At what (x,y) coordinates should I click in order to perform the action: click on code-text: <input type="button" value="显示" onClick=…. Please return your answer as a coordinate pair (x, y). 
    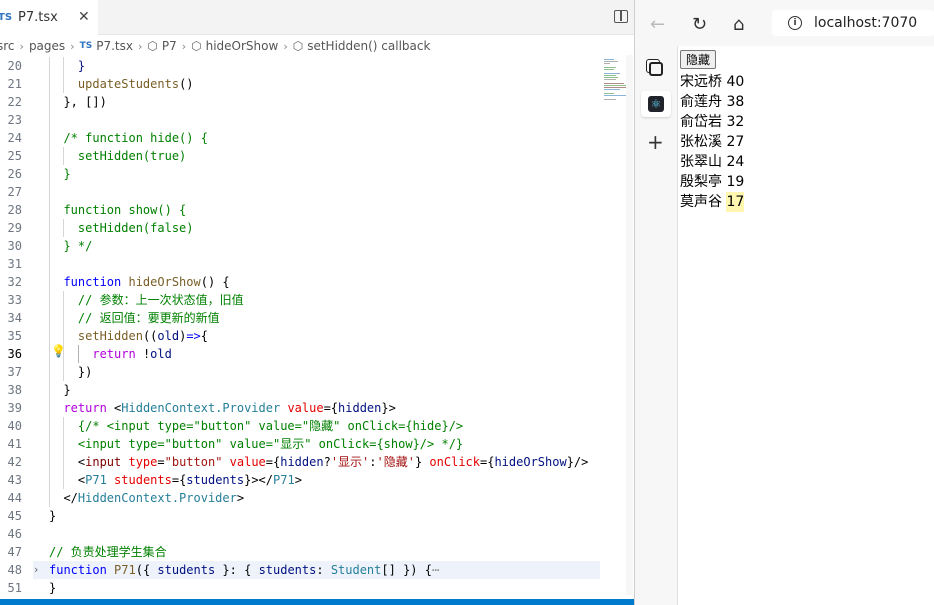
    Looking at the image, I should click on (270, 444).